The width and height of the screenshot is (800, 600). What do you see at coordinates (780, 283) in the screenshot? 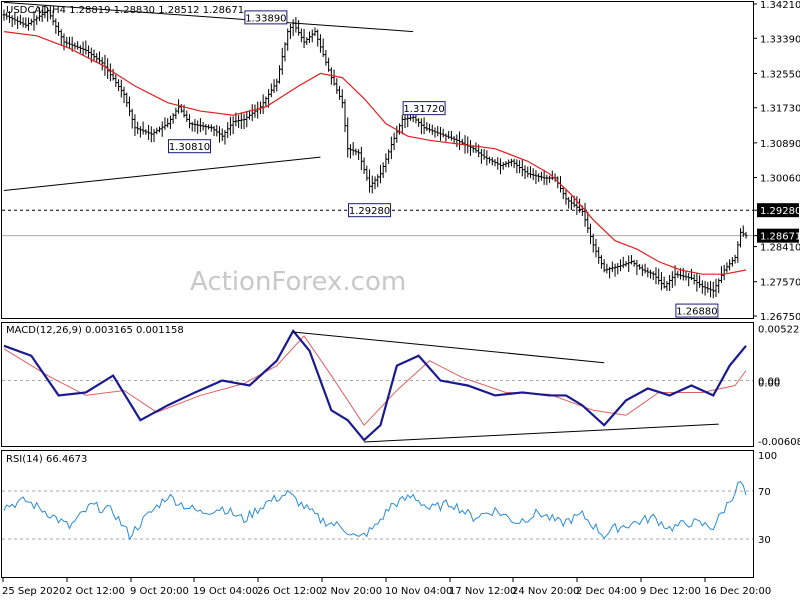
I see `price-tick-label: 1.27570` at bounding box center [780, 283].